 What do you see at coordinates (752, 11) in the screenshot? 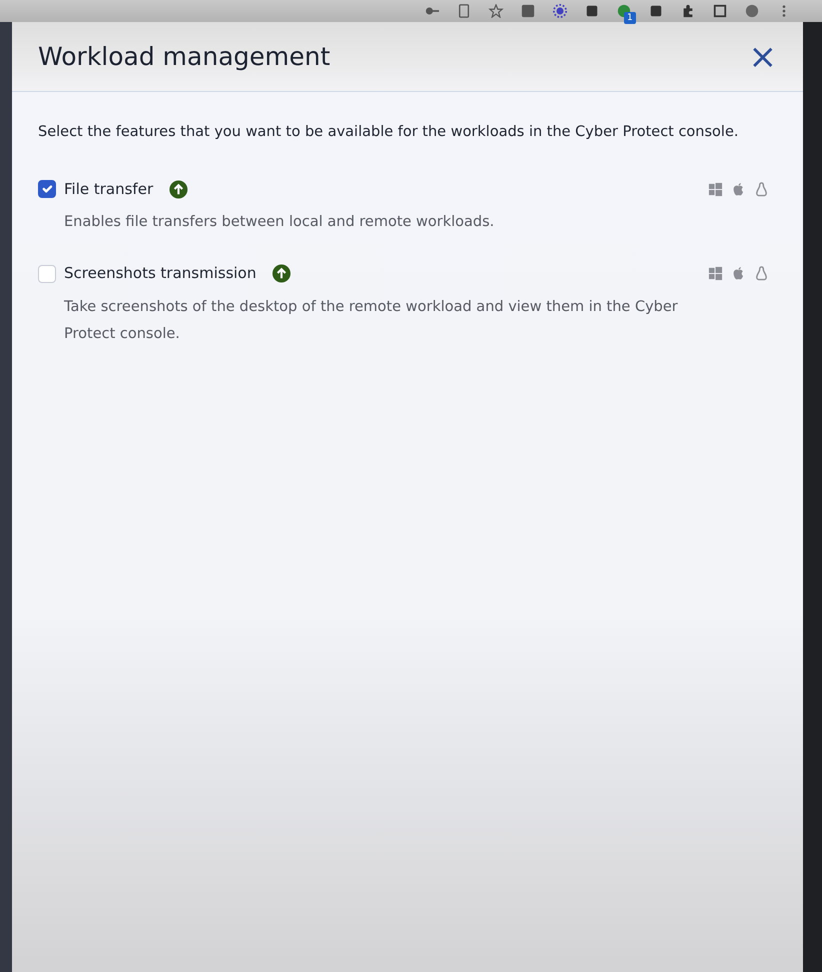
I see `avatar-icon` at bounding box center [752, 11].